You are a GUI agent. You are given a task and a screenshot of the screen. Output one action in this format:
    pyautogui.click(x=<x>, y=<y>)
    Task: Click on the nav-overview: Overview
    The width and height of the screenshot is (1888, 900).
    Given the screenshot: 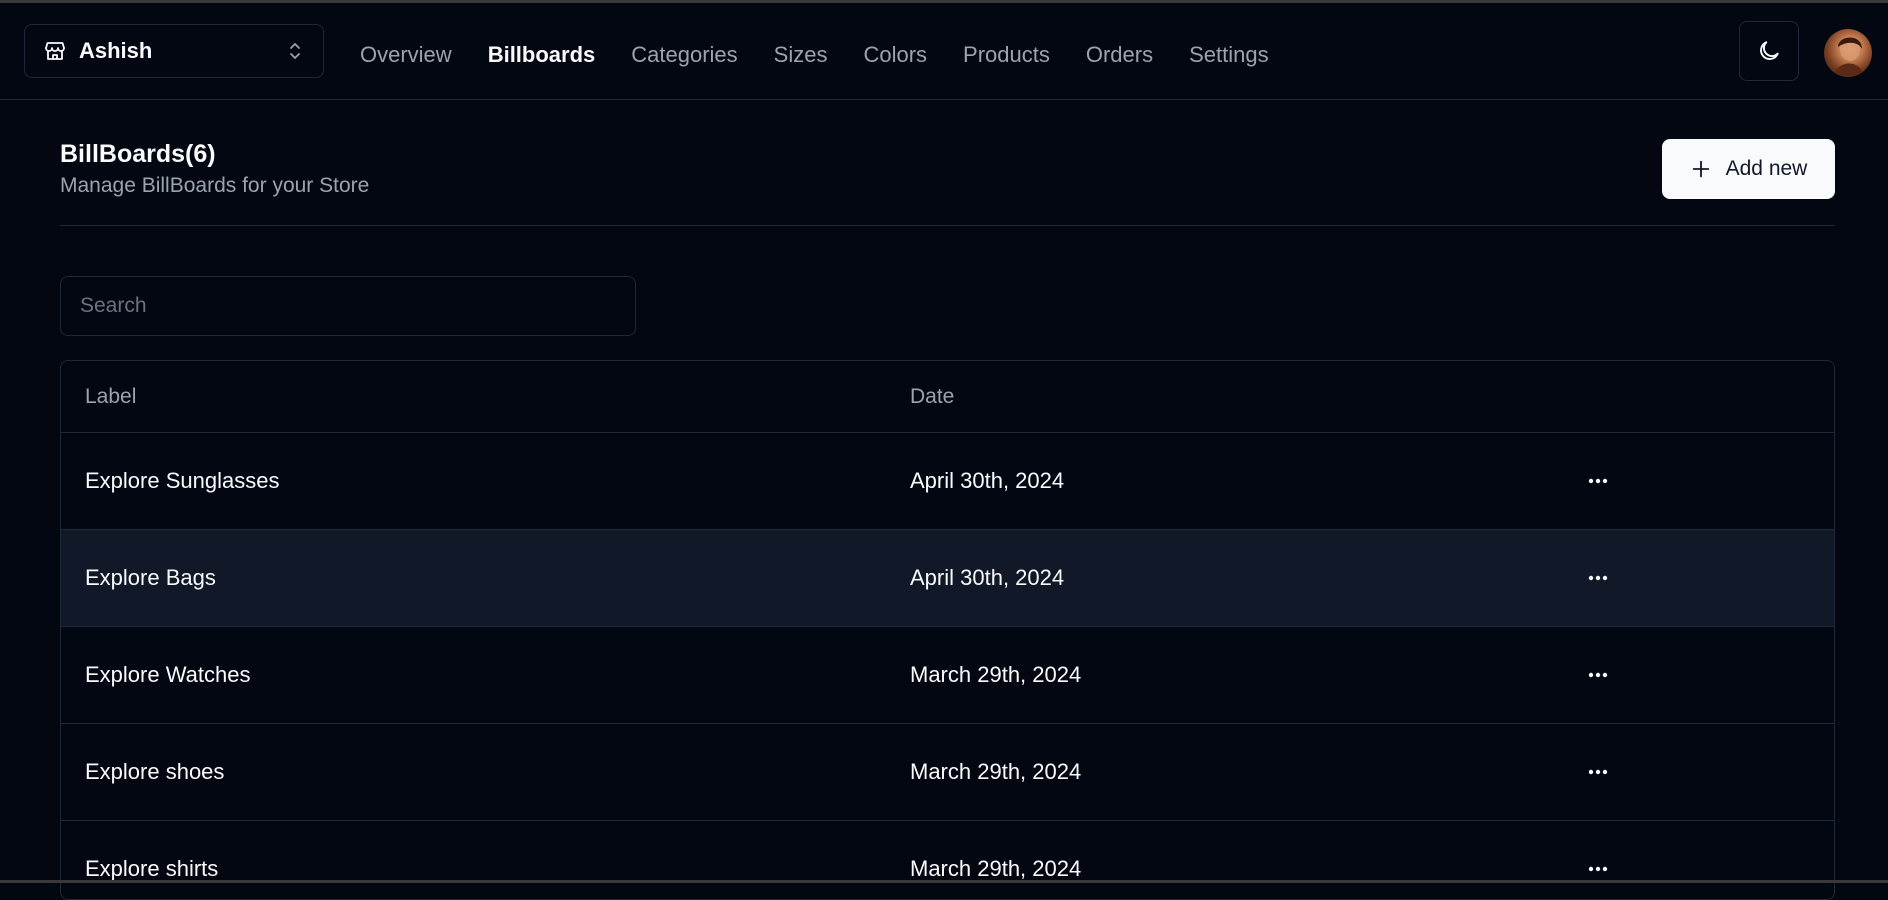 What is the action you would take?
    pyautogui.click(x=406, y=55)
    